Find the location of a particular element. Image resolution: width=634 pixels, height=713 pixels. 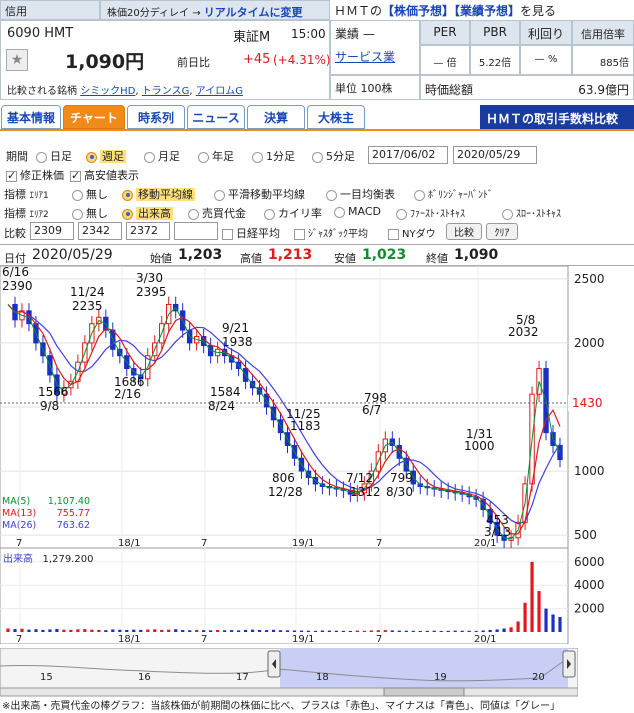

price-annotation: 3/13 is located at coordinates (497, 532).